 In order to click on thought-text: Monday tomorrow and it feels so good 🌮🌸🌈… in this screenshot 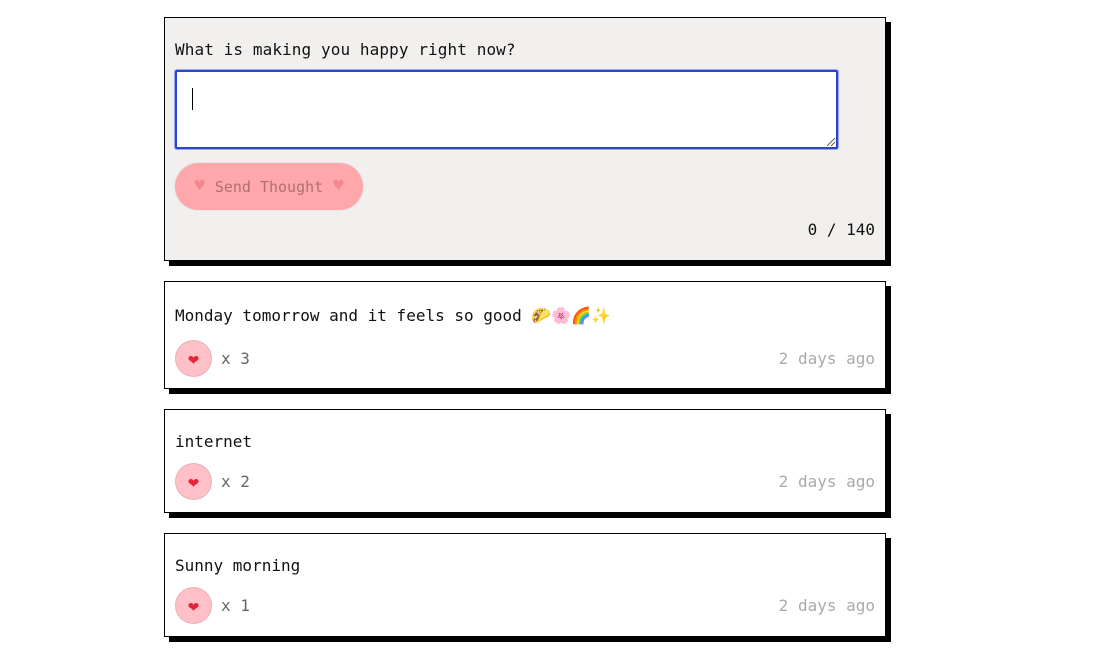, I will do `click(393, 315)`.